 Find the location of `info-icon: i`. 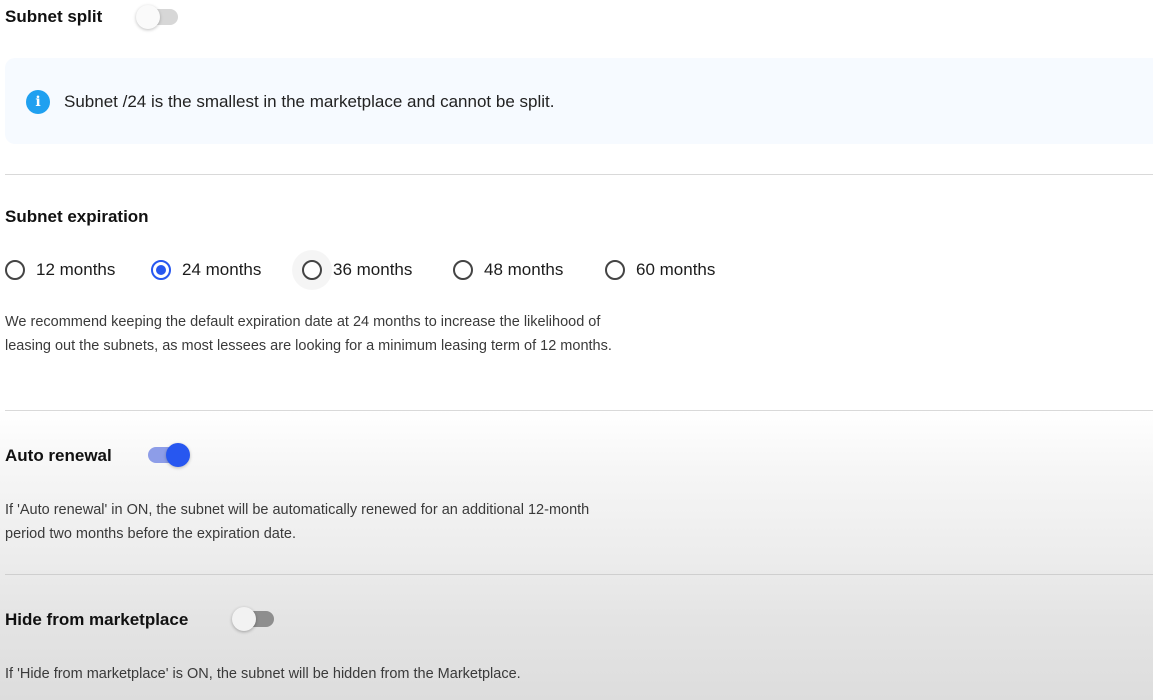

info-icon: i is located at coordinates (38, 102).